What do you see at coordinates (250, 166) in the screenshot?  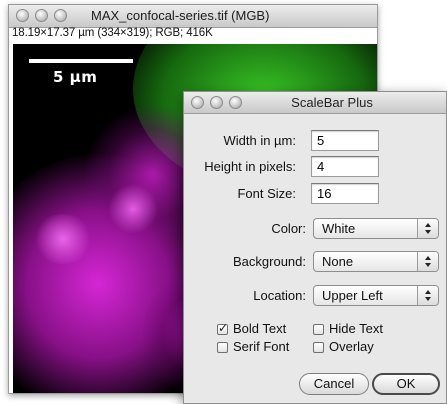 I see `height-label: Height in pixels:` at bounding box center [250, 166].